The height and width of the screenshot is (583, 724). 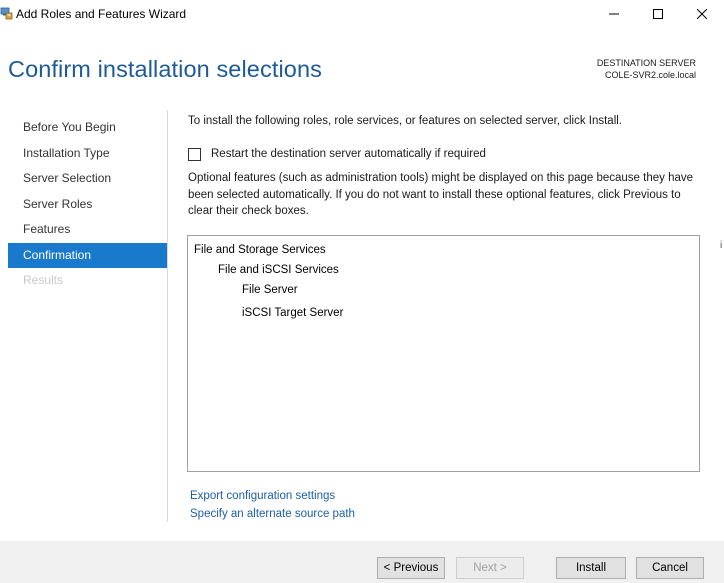 I want to click on edge-glyph: i, so click(x=721, y=245).